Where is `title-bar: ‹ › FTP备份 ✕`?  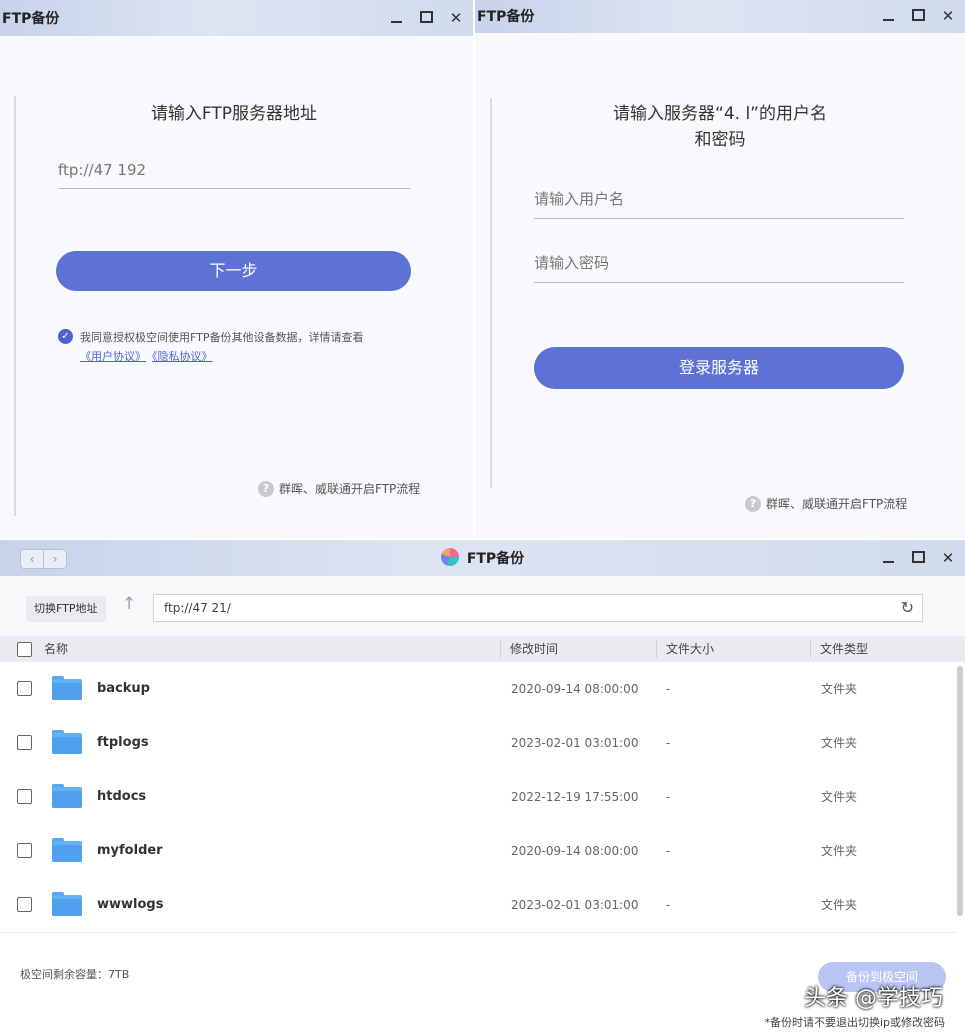
title-bar: ‹ › FTP备份 ✕ is located at coordinates (482, 558).